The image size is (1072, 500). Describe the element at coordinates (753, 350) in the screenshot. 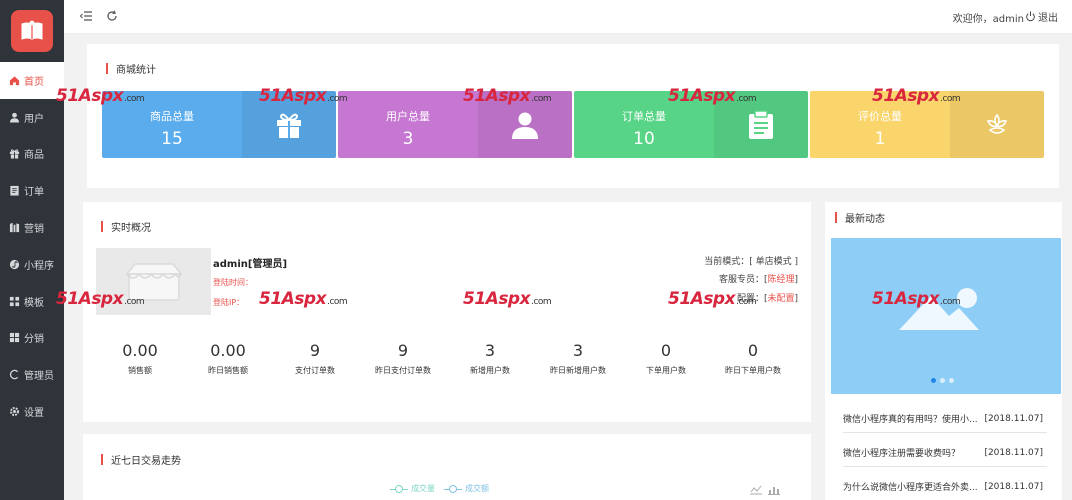

I see `metric-value: 0` at that location.